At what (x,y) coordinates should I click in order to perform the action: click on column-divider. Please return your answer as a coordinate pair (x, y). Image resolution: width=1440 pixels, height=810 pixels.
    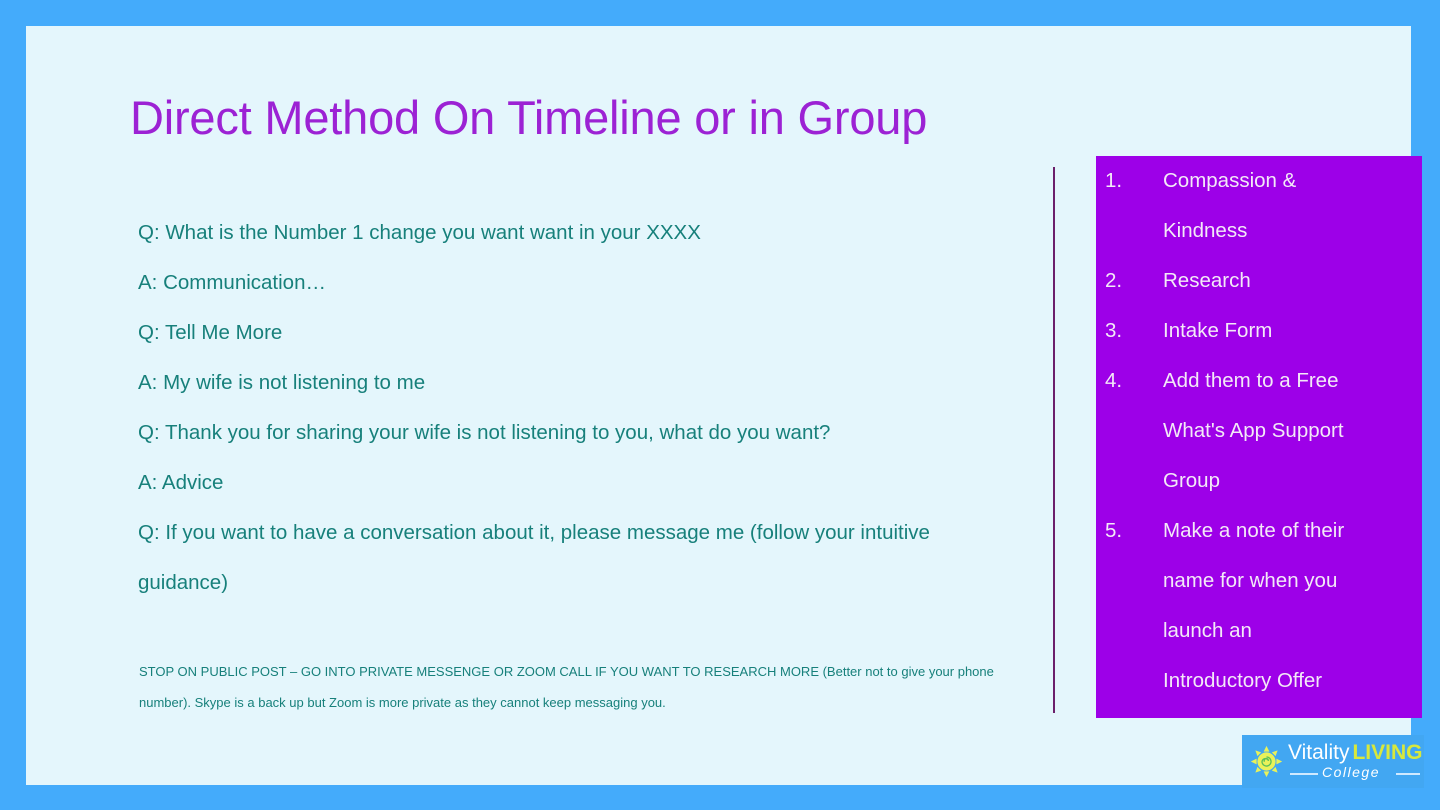
    Looking at the image, I should click on (1054, 440).